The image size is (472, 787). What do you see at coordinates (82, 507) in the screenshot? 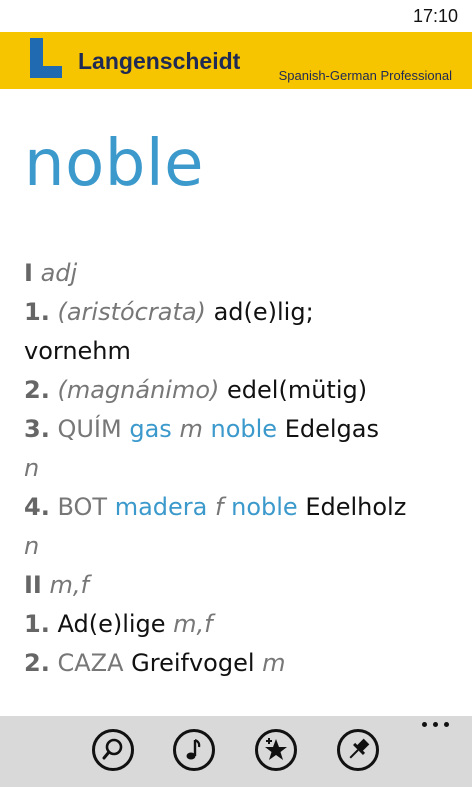
I see `domain-label: BOT` at bounding box center [82, 507].